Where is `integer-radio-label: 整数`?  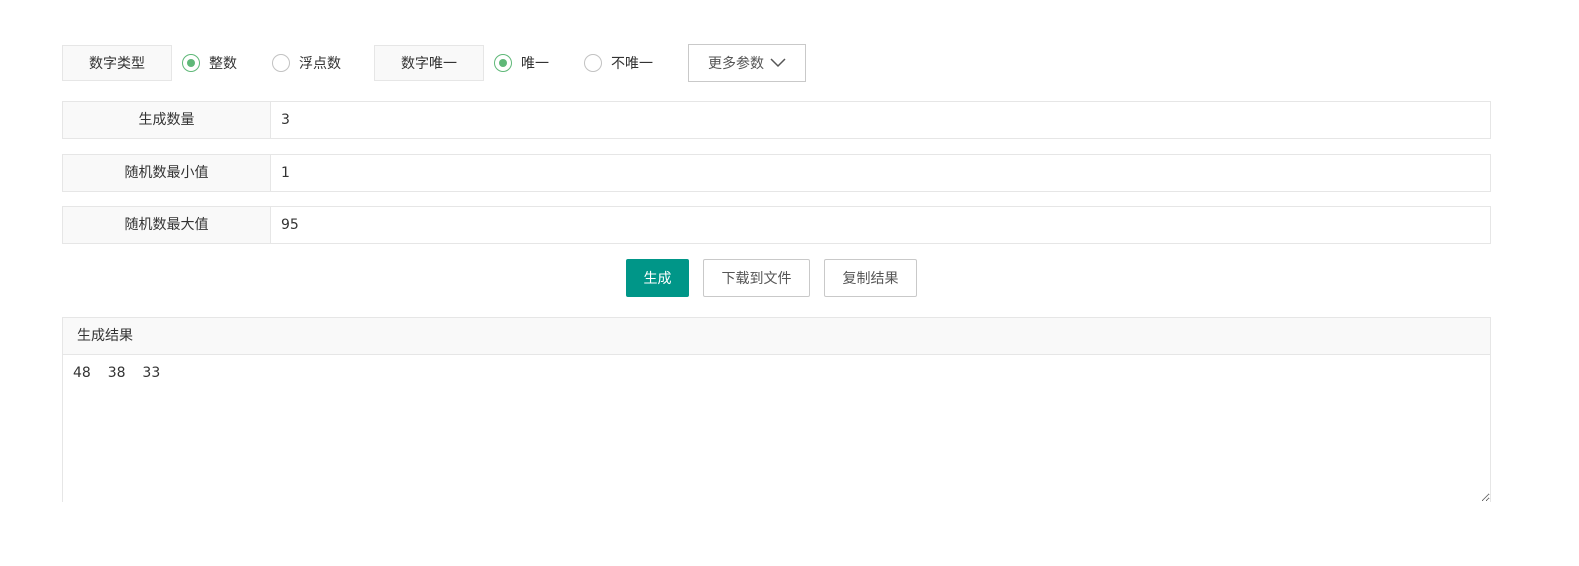 integer-radio-label: 整数 is located at coordinates (223, 64).